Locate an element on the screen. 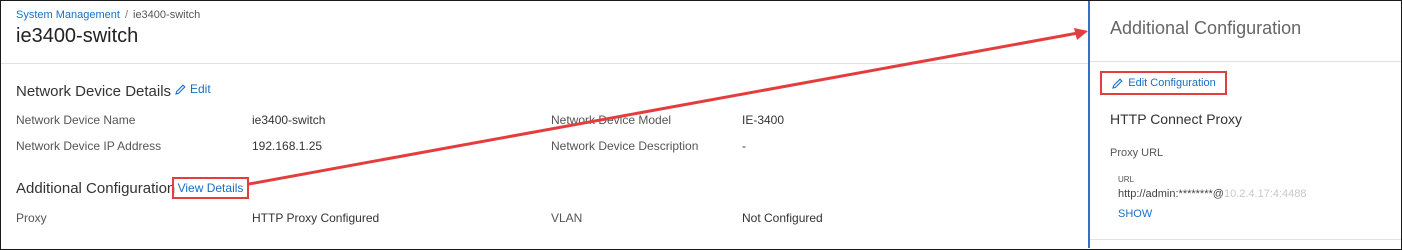 This screenshot has width=1402, height=250. proxy-url-value: http://admin:********@10.2.4.17:4:4488 is located at coordinates (1212, 194).